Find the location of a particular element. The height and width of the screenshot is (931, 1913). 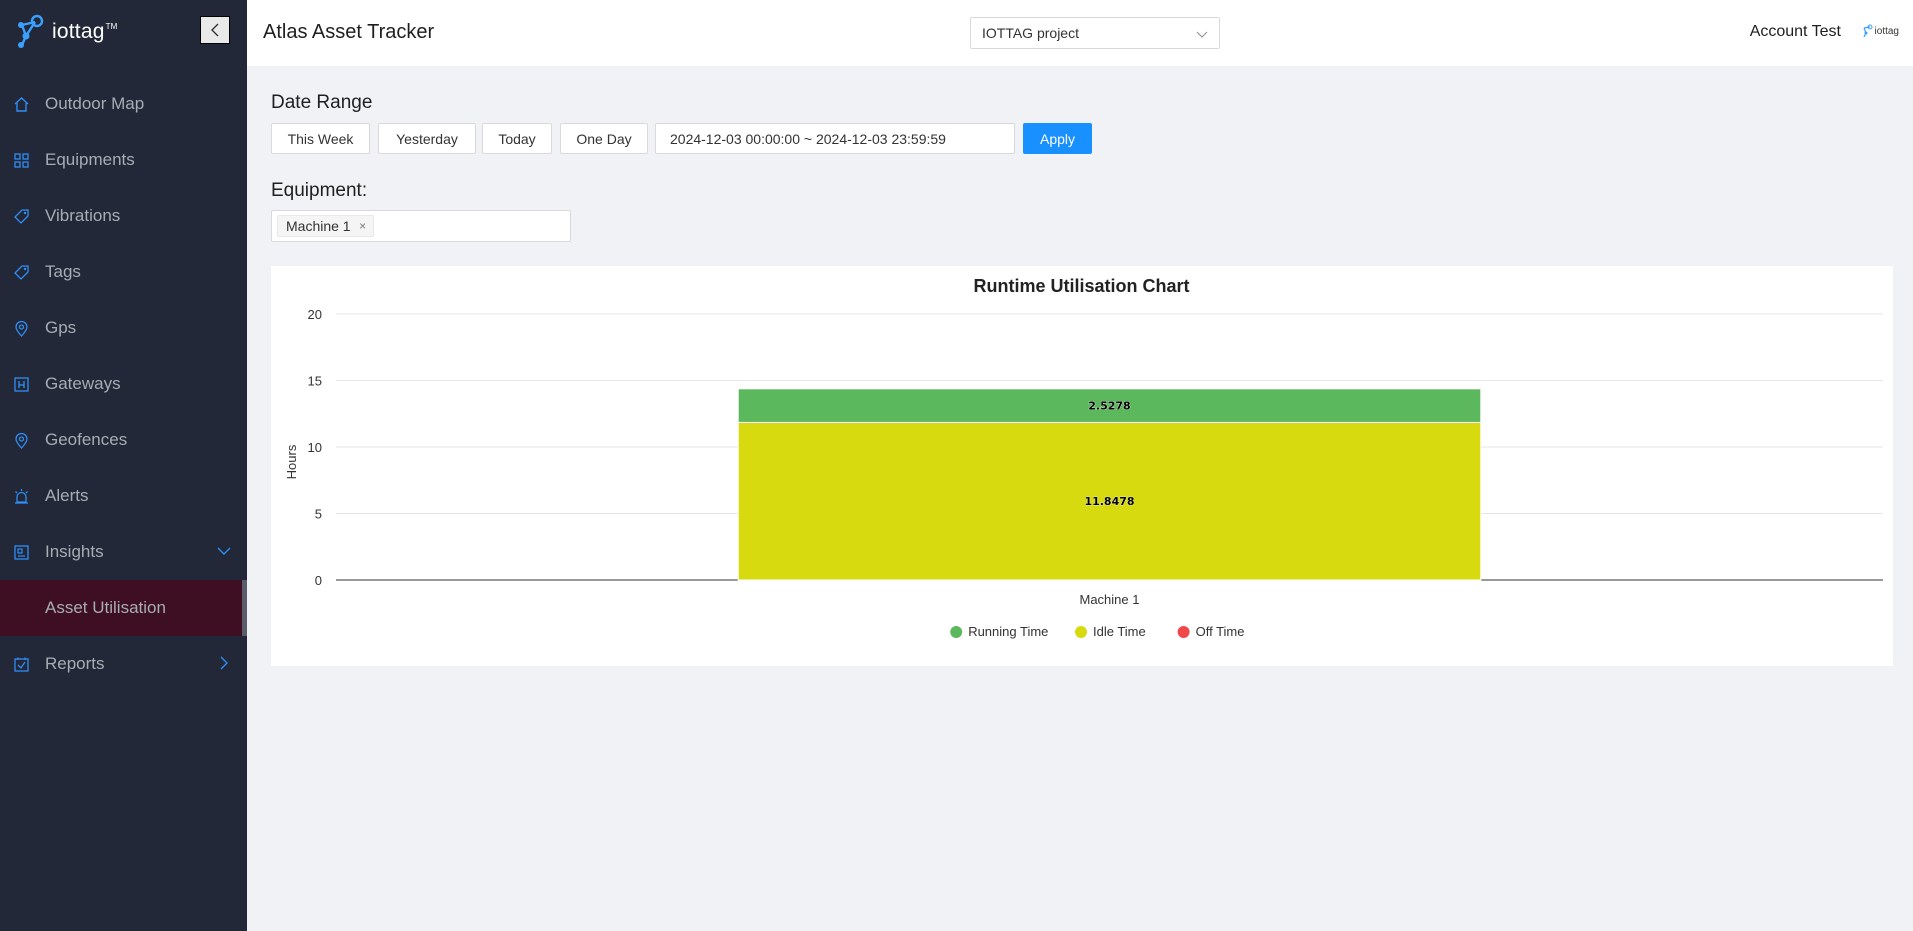

chevron-left-icon is located at coordinates (215, 30).